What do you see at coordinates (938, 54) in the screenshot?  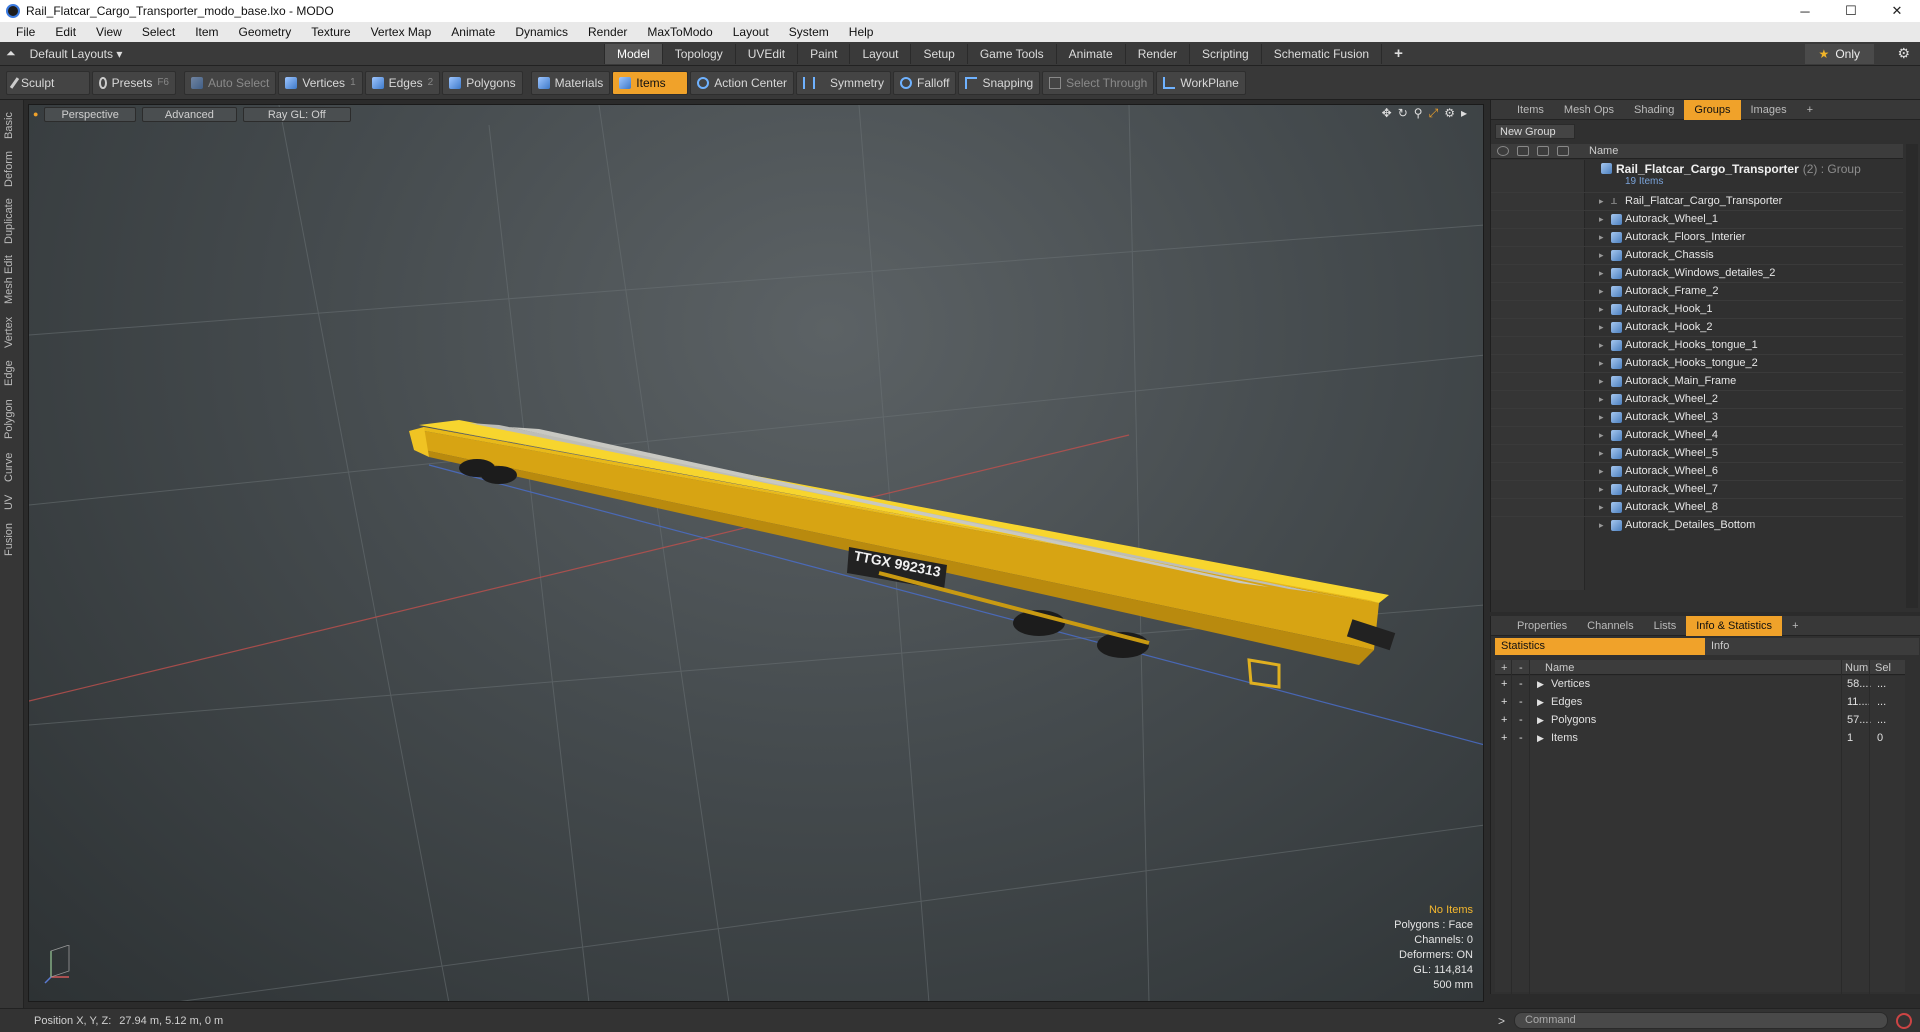 I see `tab-setup: Setup` at bounding box center [938, 54].